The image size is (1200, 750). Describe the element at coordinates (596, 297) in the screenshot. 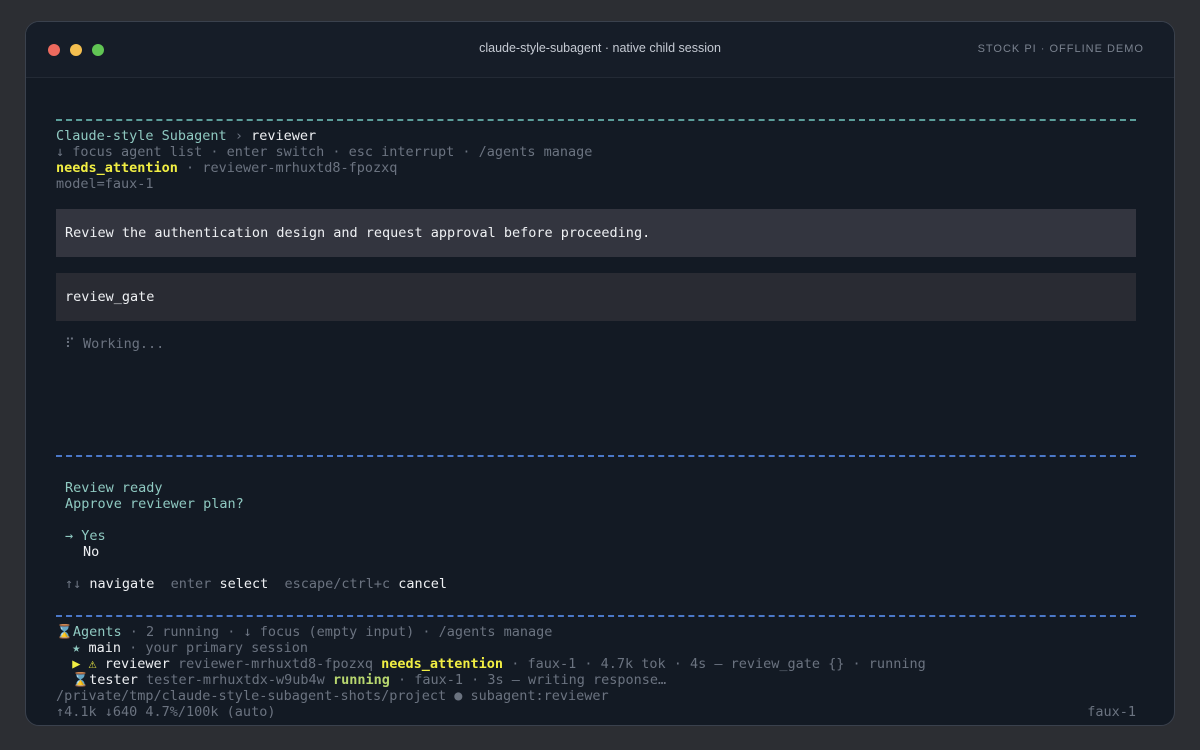

I see `tool-call-block: review_gate` at that location.